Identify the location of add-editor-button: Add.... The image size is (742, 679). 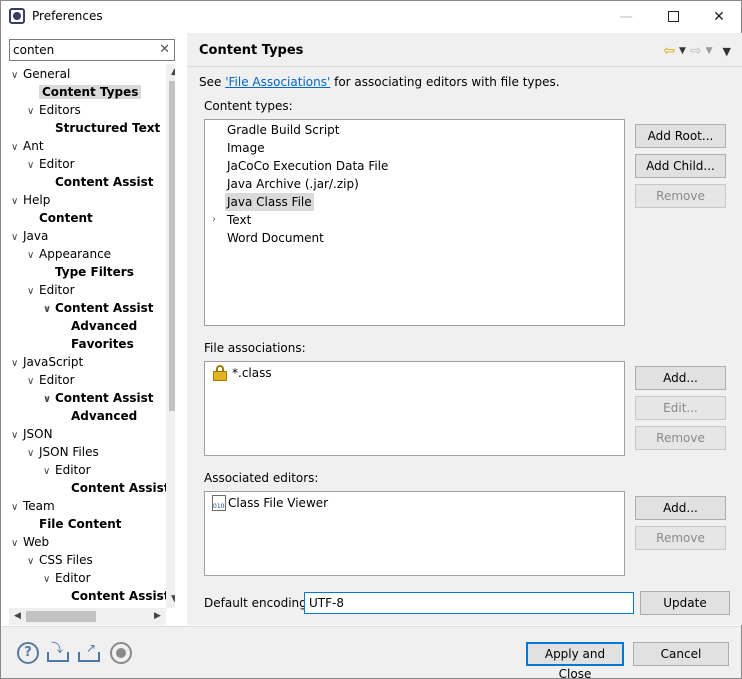
(680, 508).